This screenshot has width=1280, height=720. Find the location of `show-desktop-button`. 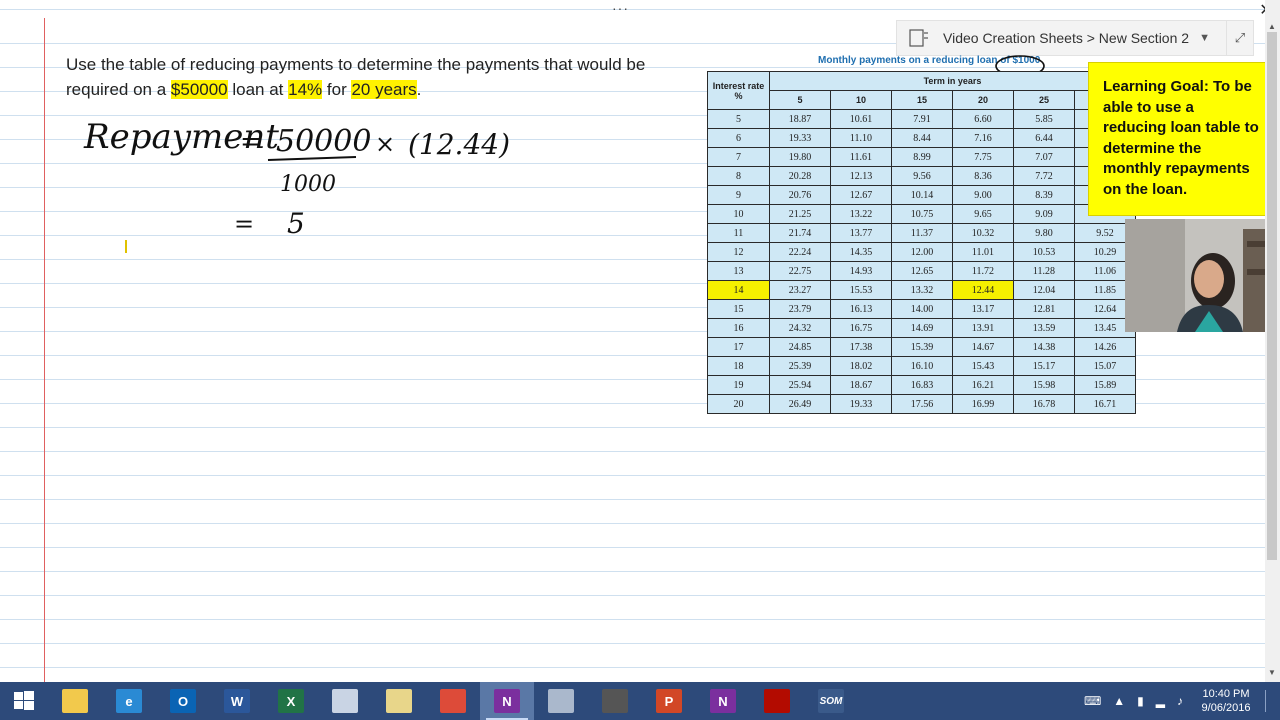

show-desktop-button is located at coordinates (1272, 701).